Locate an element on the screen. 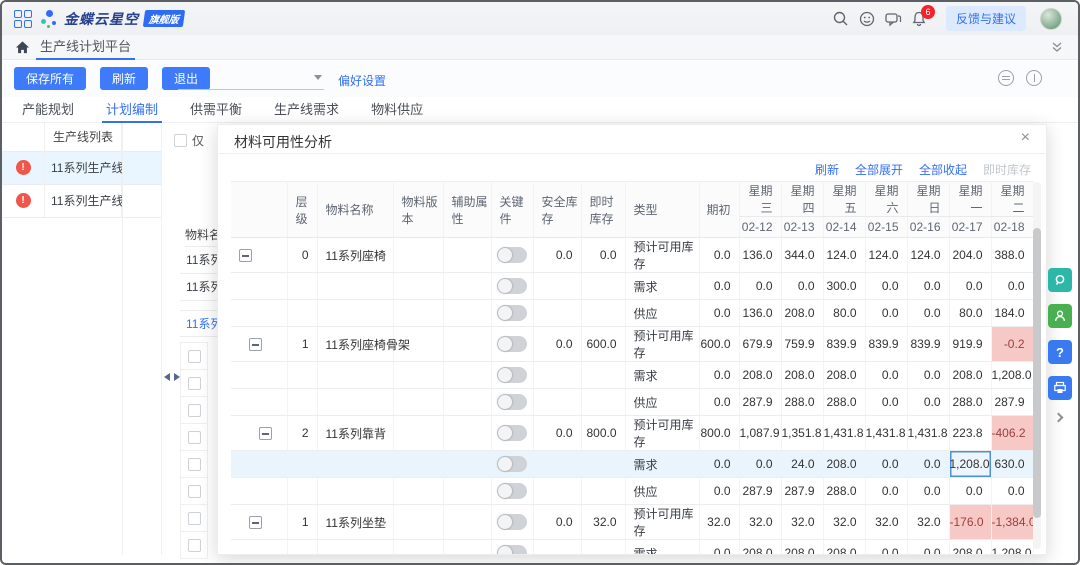 The height and width of the screenshot is (565, 1080). home-icon is located at coordinates (22, 49).